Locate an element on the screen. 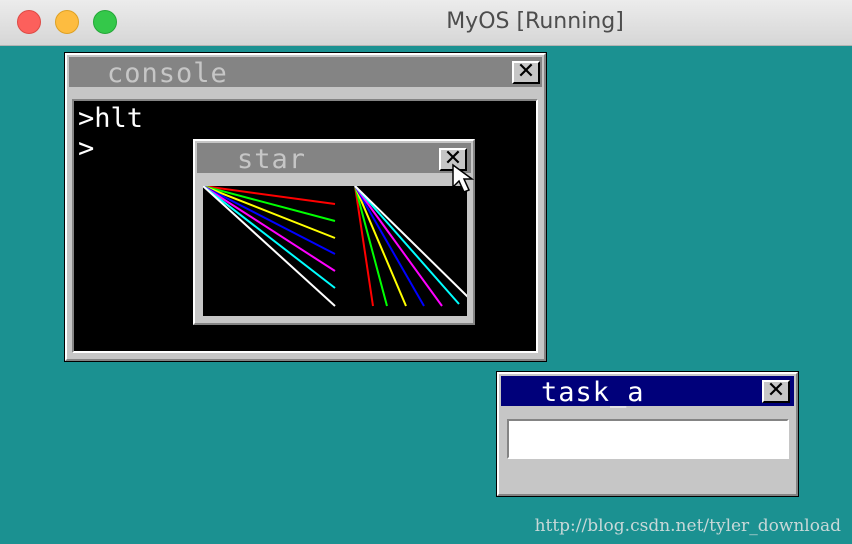 Image resolution: width=852 pixels, height=544 pixels. console-titlebar: console ✕ is located at coordinates (305, 73).